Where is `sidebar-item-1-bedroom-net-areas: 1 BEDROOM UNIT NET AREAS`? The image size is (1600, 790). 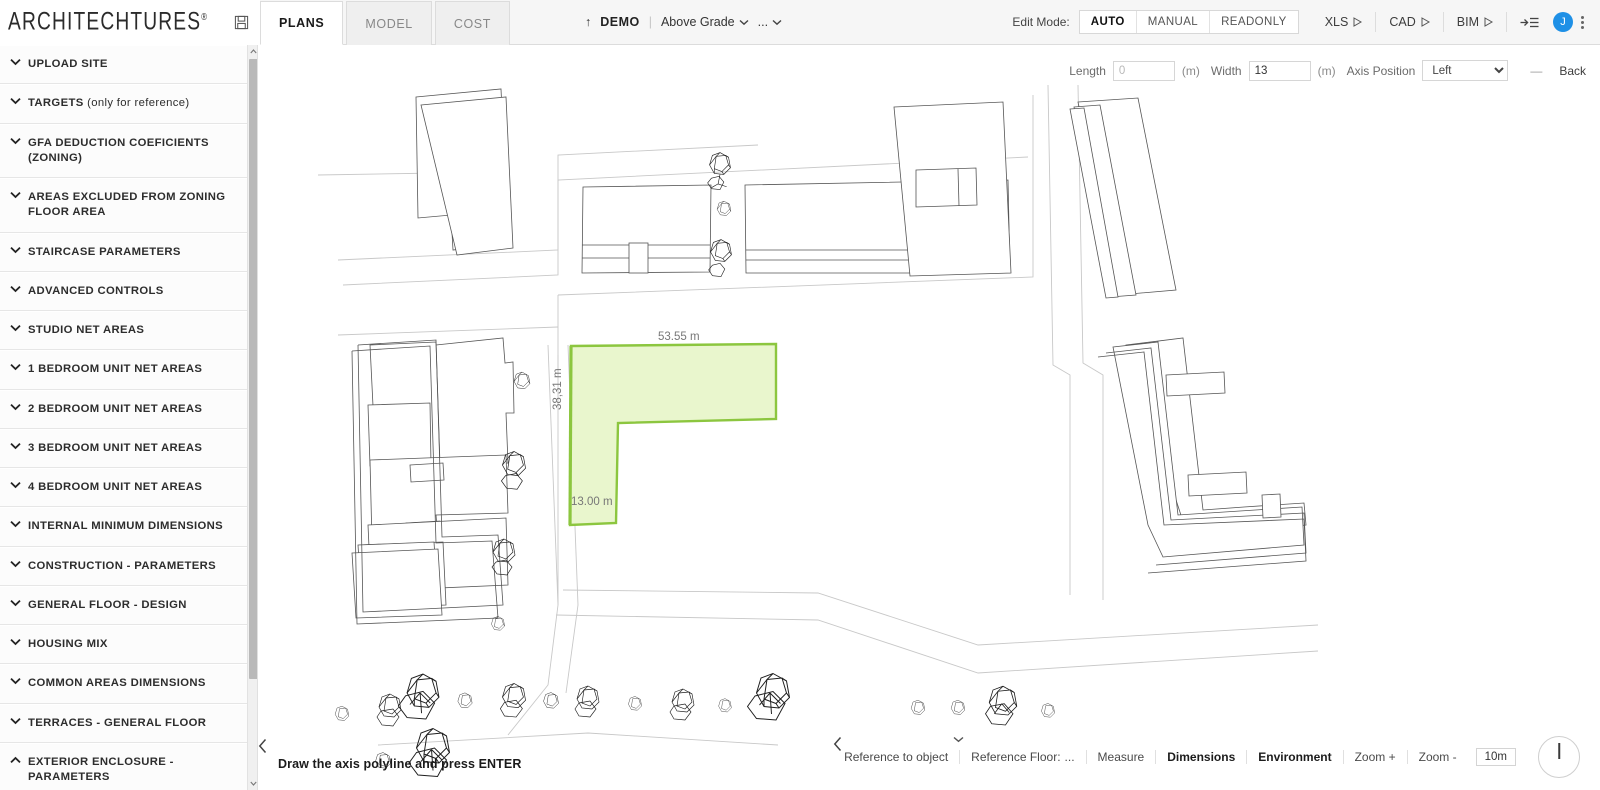 sidebar-item-1-bedroom-net-areas: 1 BEDROOM UNIT NET AREAS is located at coordinates (128, 370).